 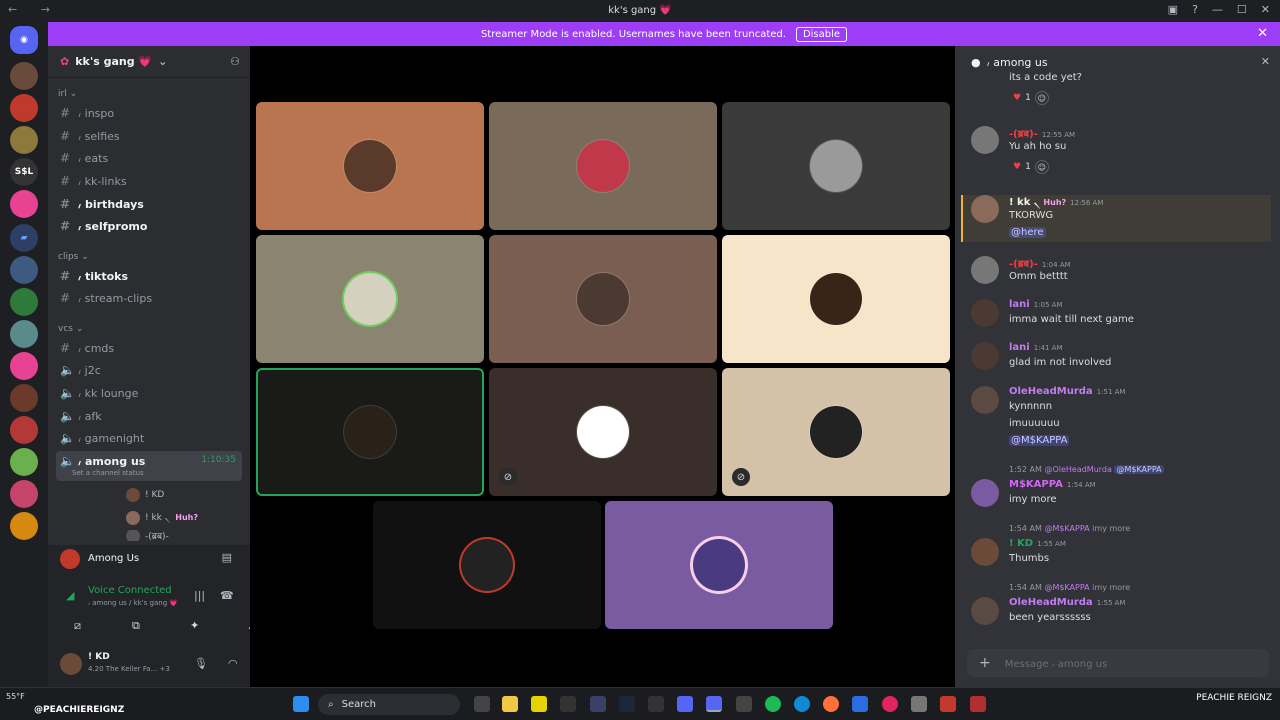 I want to click on firefox-icon, so click(x=831, y=704).